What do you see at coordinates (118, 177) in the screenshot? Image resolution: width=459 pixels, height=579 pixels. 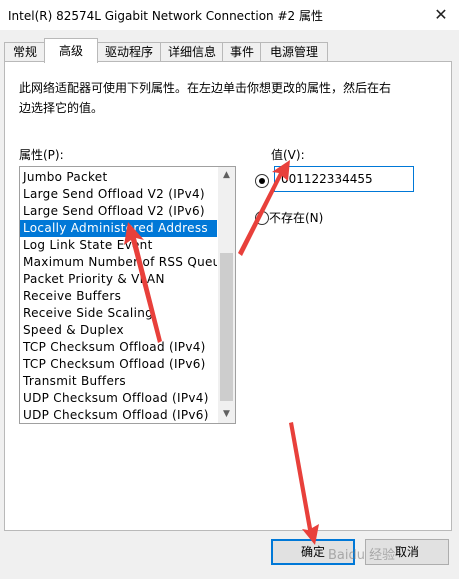 I see `property-list-item: Jumbo Packet` at bounding box center [118, 177].